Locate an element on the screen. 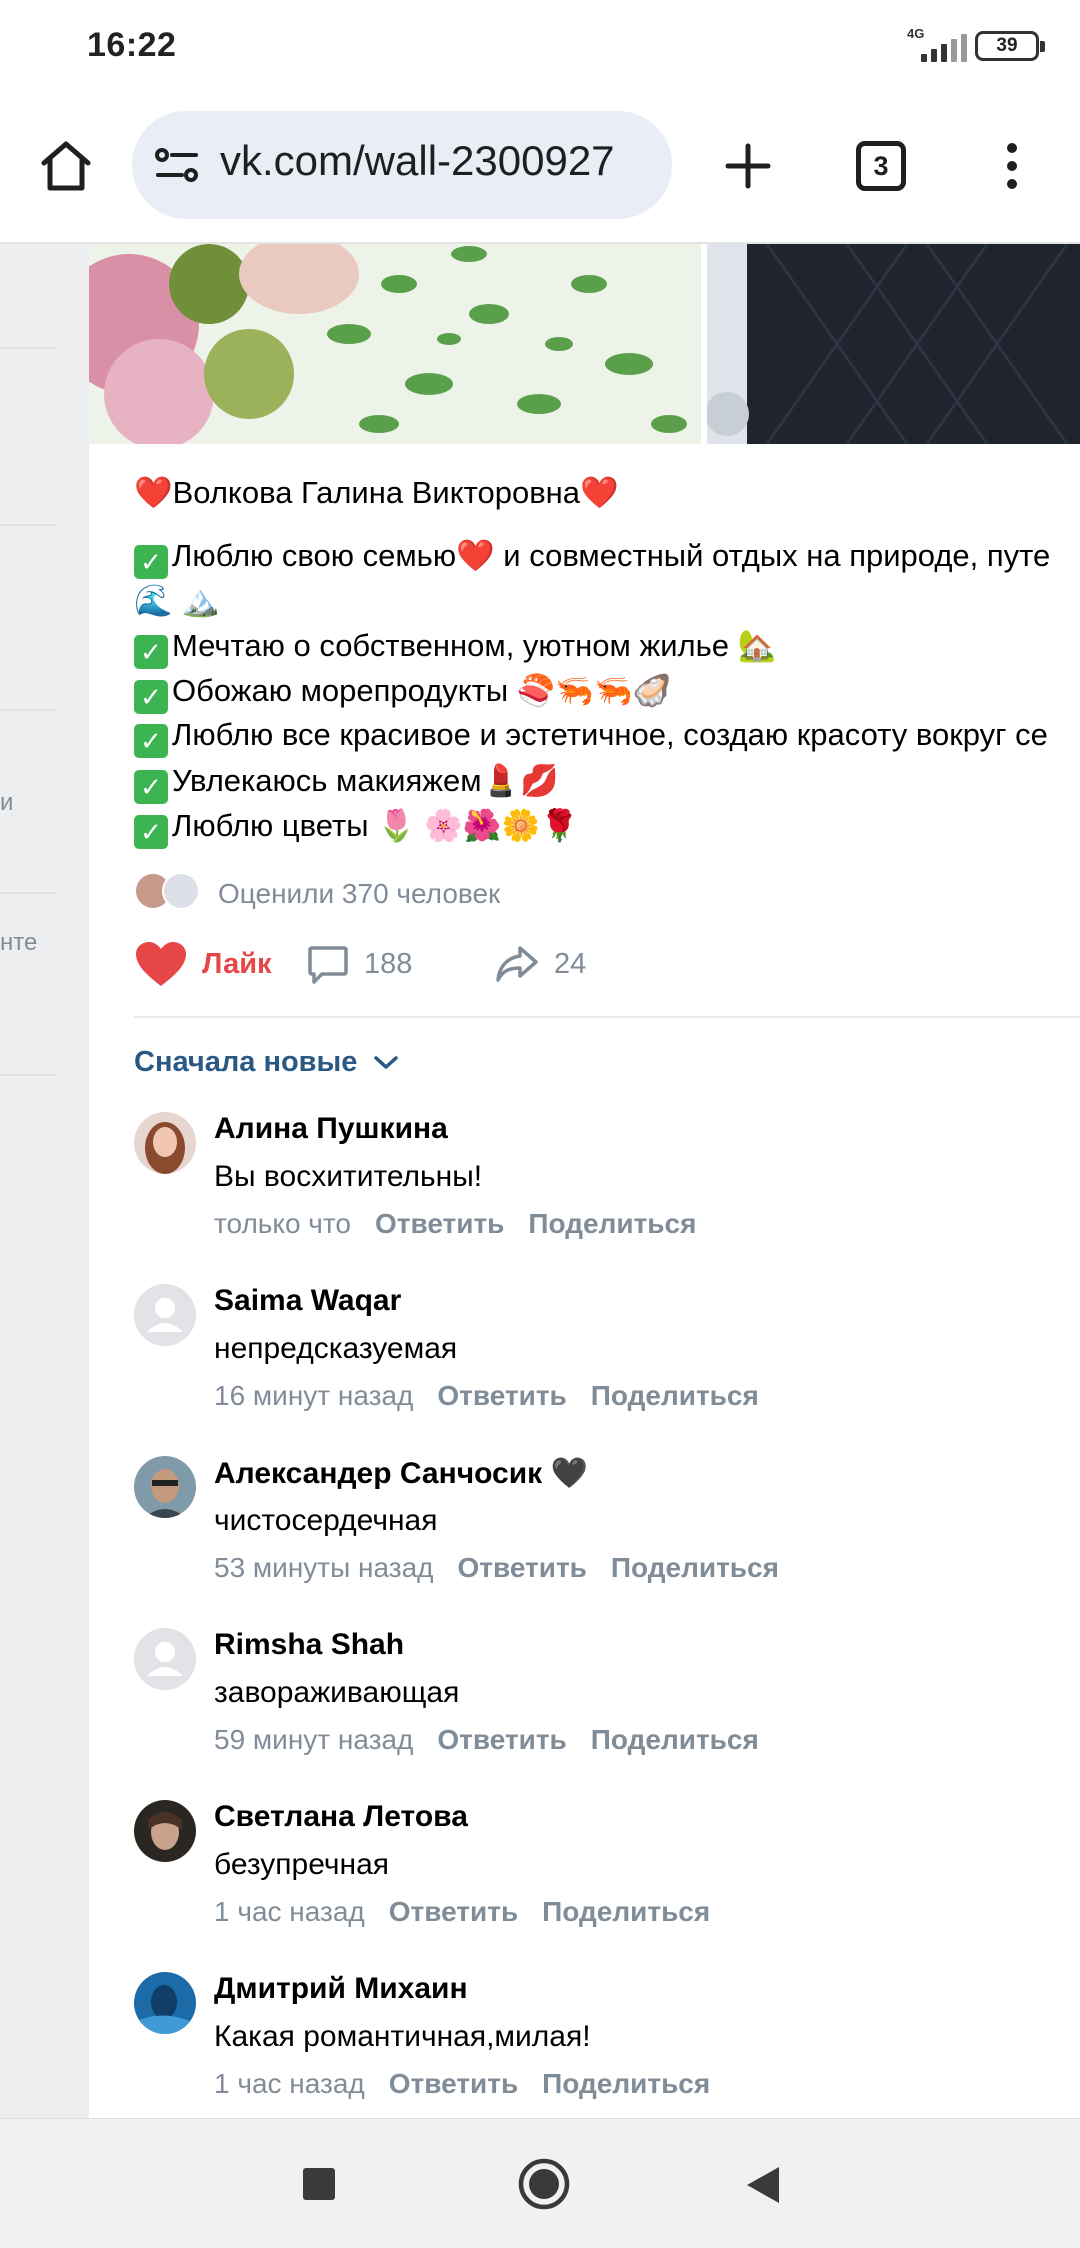 This screenshot has width=1080, height=2248. comment-author: Александер Санчосик 🖤 is located at coordinates (401, 1473).